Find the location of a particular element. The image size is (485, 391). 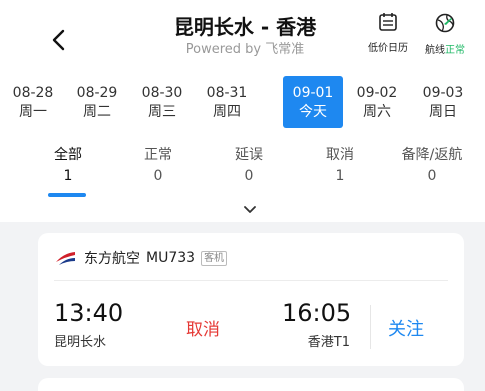

route-status-button: 航线正常 is located at coordinates (445, 34).